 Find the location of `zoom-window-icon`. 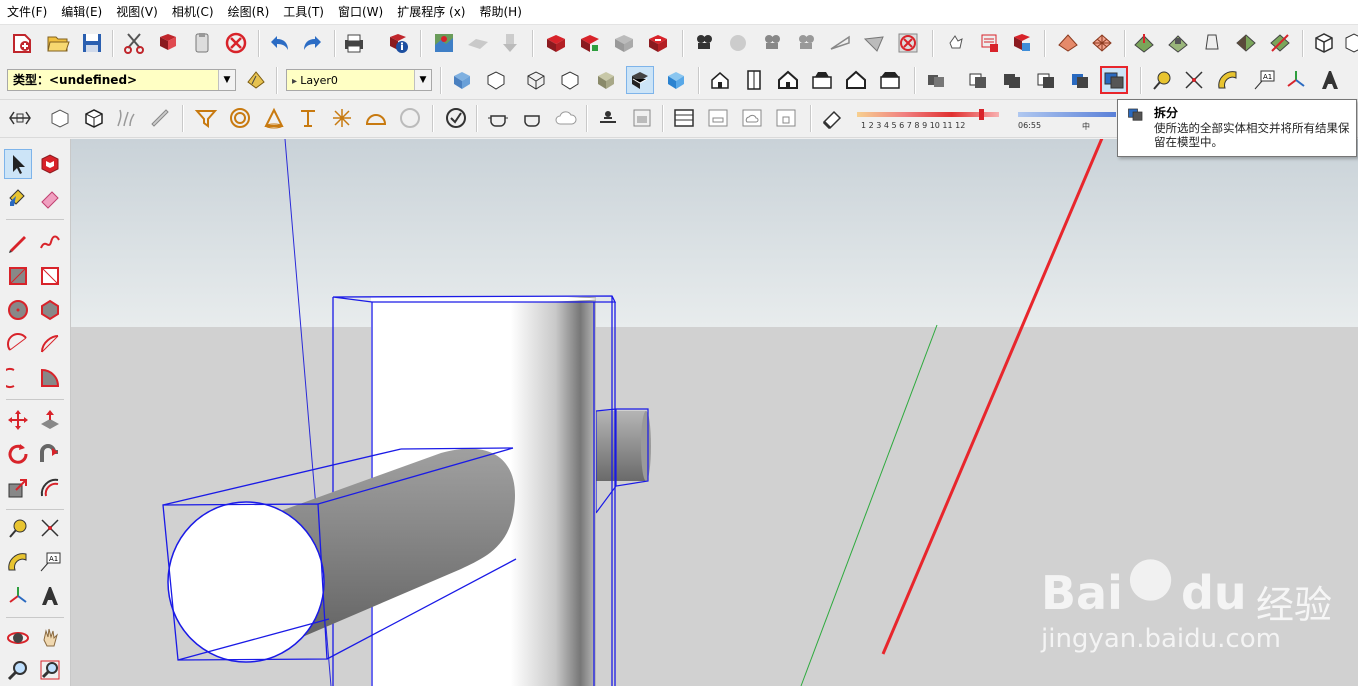

zoom-window-icon is located at coordinates (50, 670).